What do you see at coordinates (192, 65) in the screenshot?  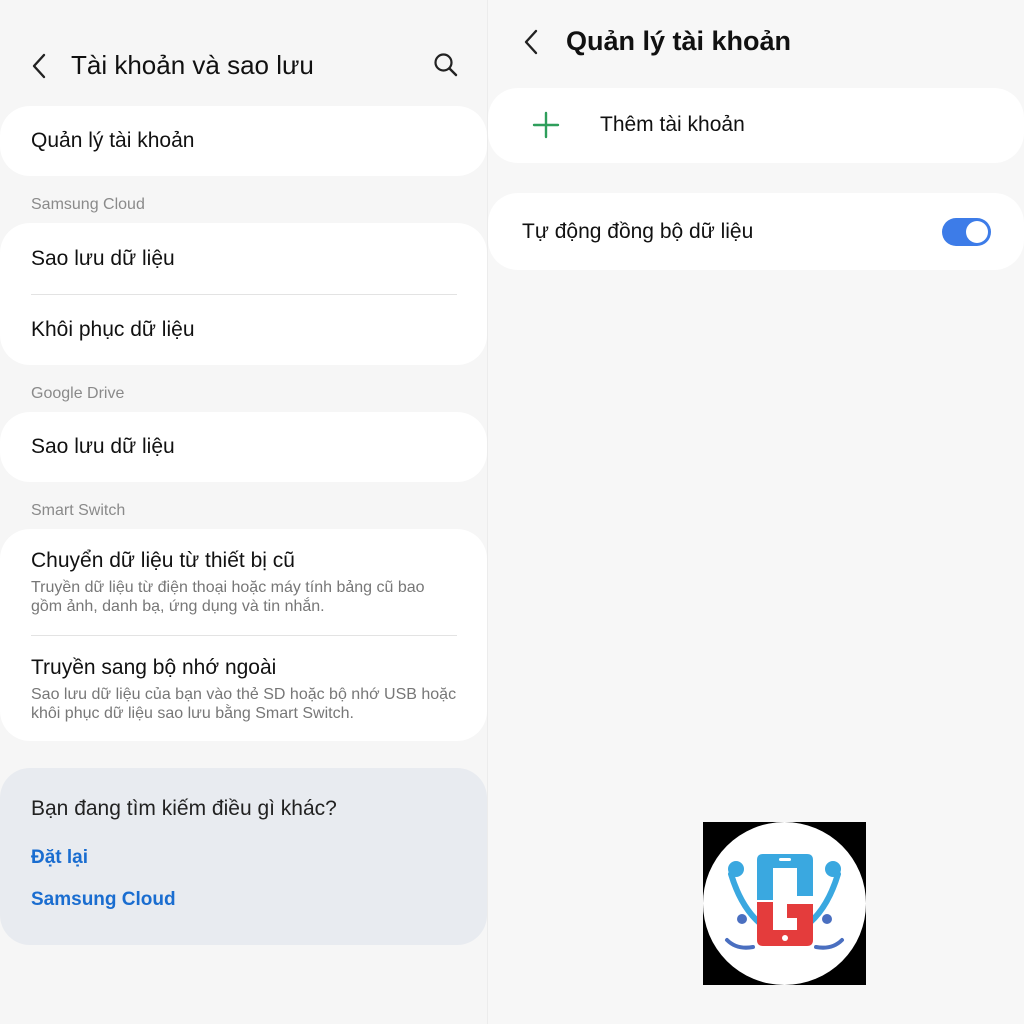 I see `page-title: Tài khoản và sao lưu` at bounding box center [192, 65].